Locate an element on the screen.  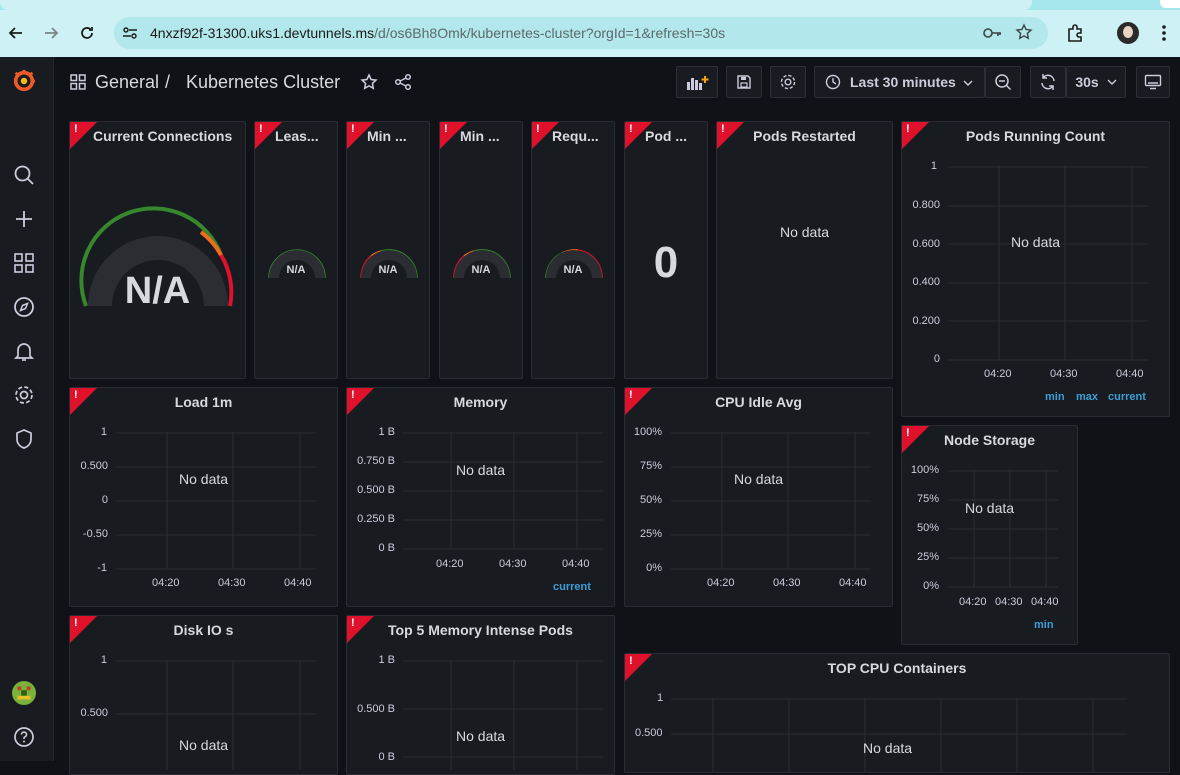
alerting-bell-icon is located at coordinates (24, 351).